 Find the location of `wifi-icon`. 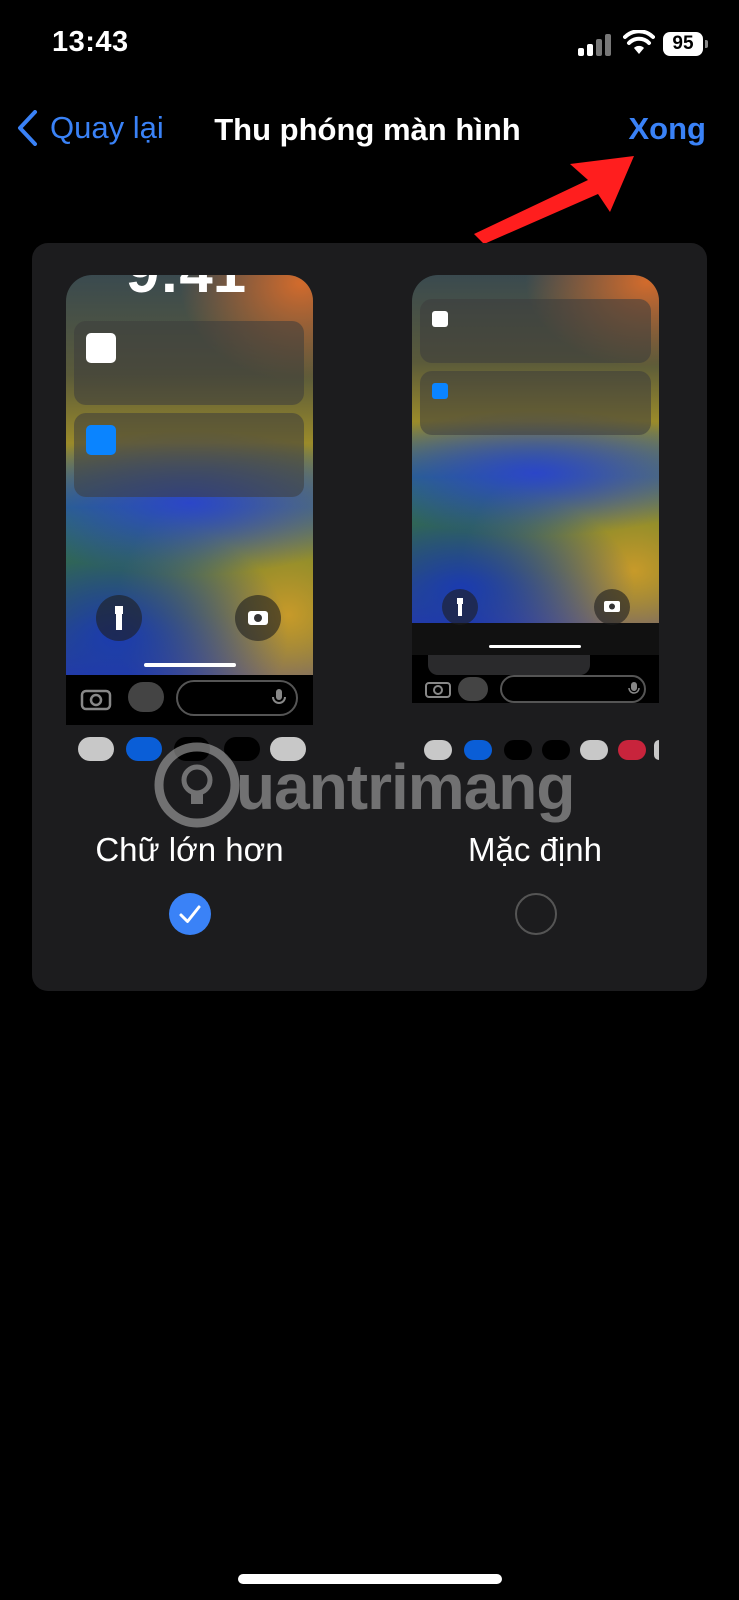

wifi-icon is located at coordinates (639, 42).